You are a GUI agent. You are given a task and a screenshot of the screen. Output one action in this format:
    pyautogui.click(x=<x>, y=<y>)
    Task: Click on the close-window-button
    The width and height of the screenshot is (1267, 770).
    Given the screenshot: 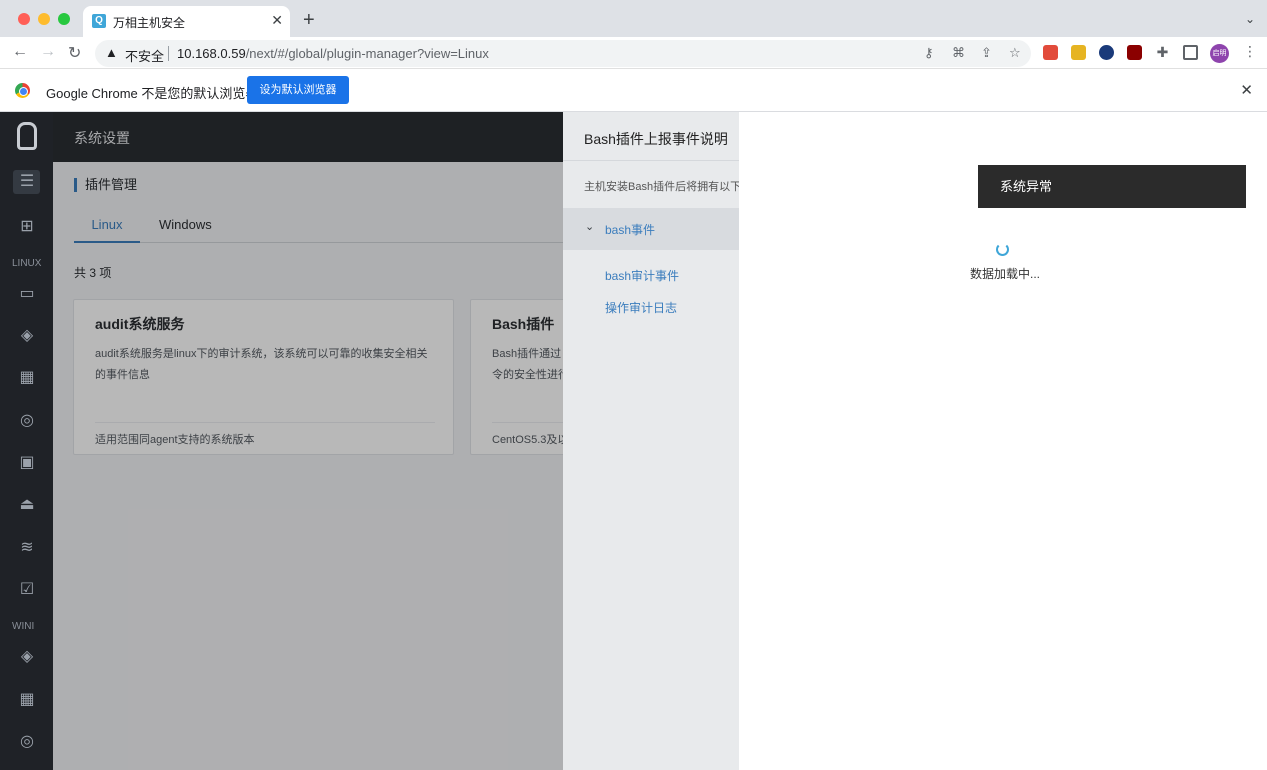 What is the action you would take?
    pyautogui.click(x=24, y=19)
    